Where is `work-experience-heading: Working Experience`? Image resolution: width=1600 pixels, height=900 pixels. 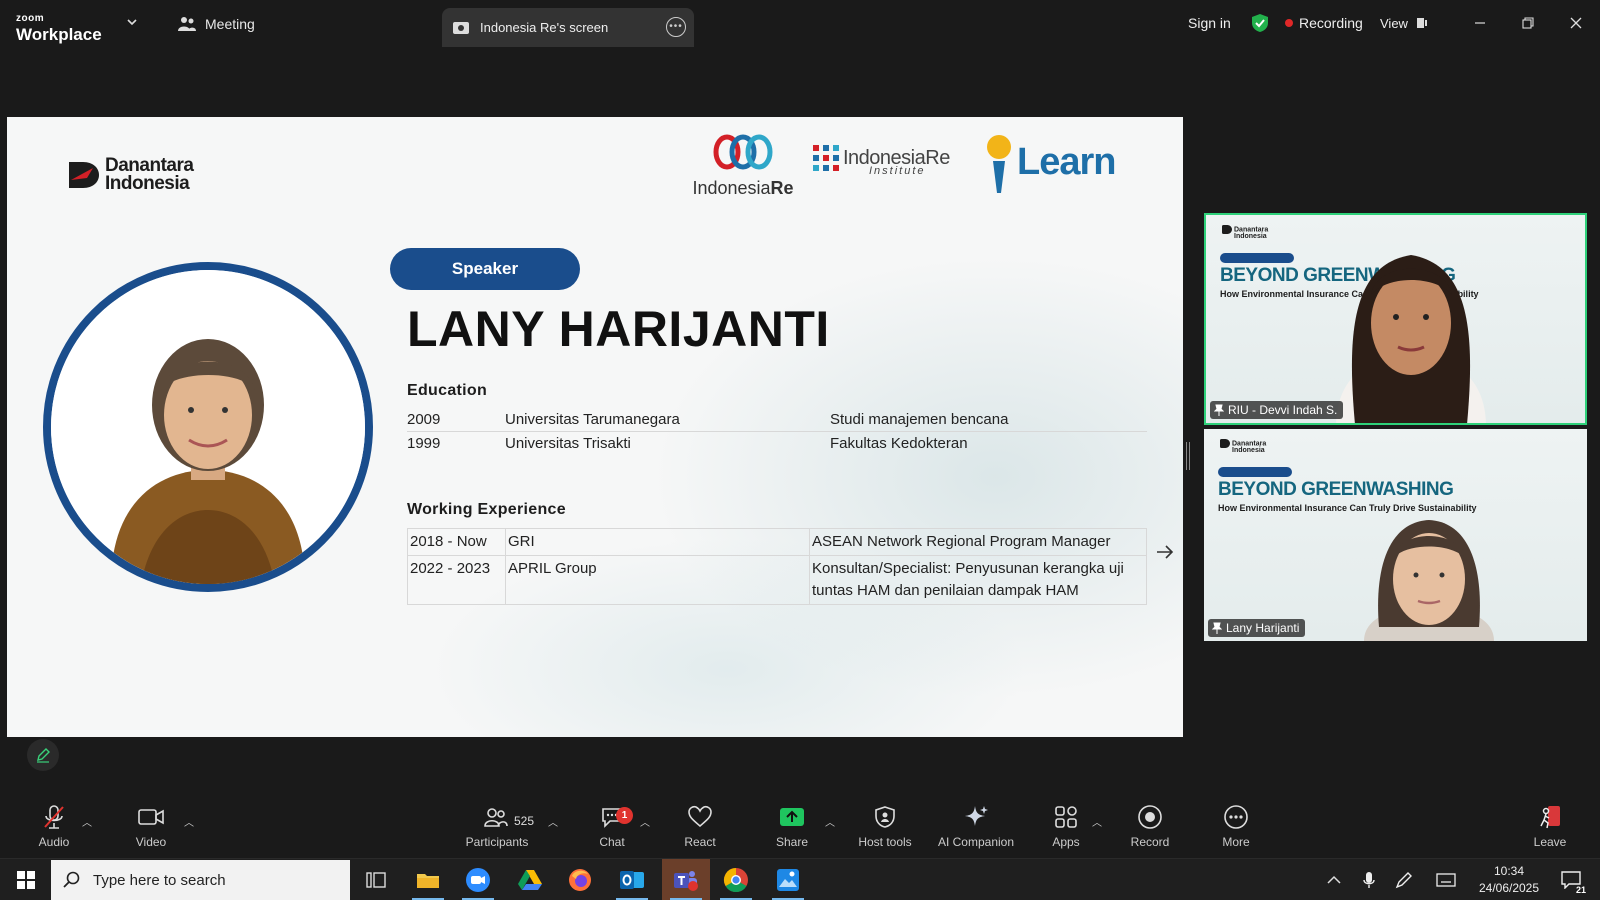
work-experience-heading: Working Experience is located at coordinates (486, 509).